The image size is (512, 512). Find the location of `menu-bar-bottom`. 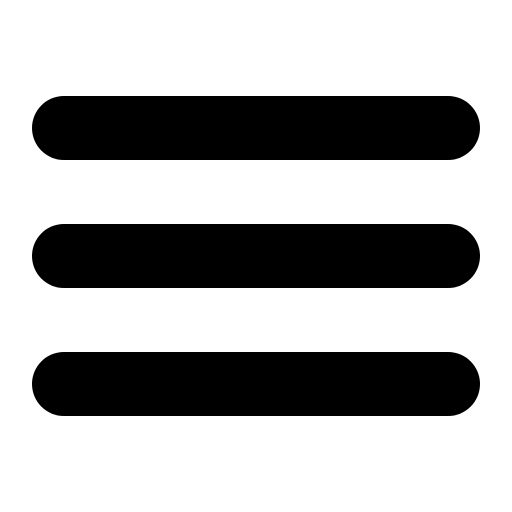

menu-bar-bottom is located at coordinates (256, 384).